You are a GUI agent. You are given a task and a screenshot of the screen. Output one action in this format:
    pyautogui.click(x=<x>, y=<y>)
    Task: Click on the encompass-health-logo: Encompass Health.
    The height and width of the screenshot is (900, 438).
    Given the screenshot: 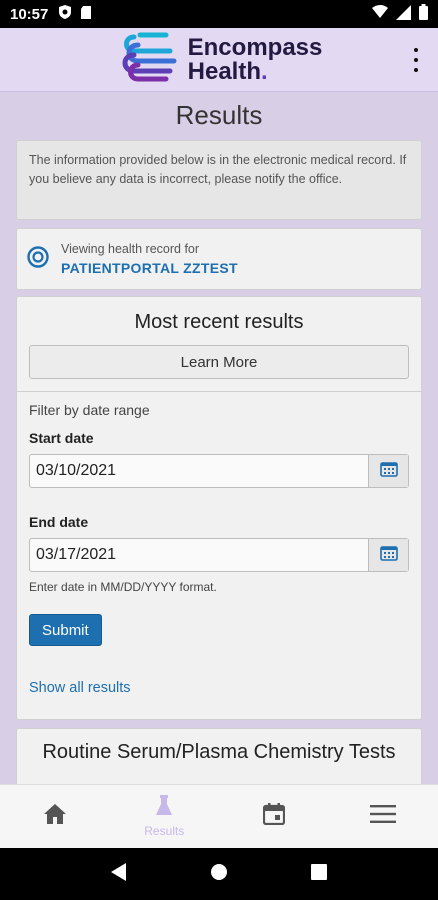 What is the action you would take?
    pyautogui.click(x=219, y=59)
    